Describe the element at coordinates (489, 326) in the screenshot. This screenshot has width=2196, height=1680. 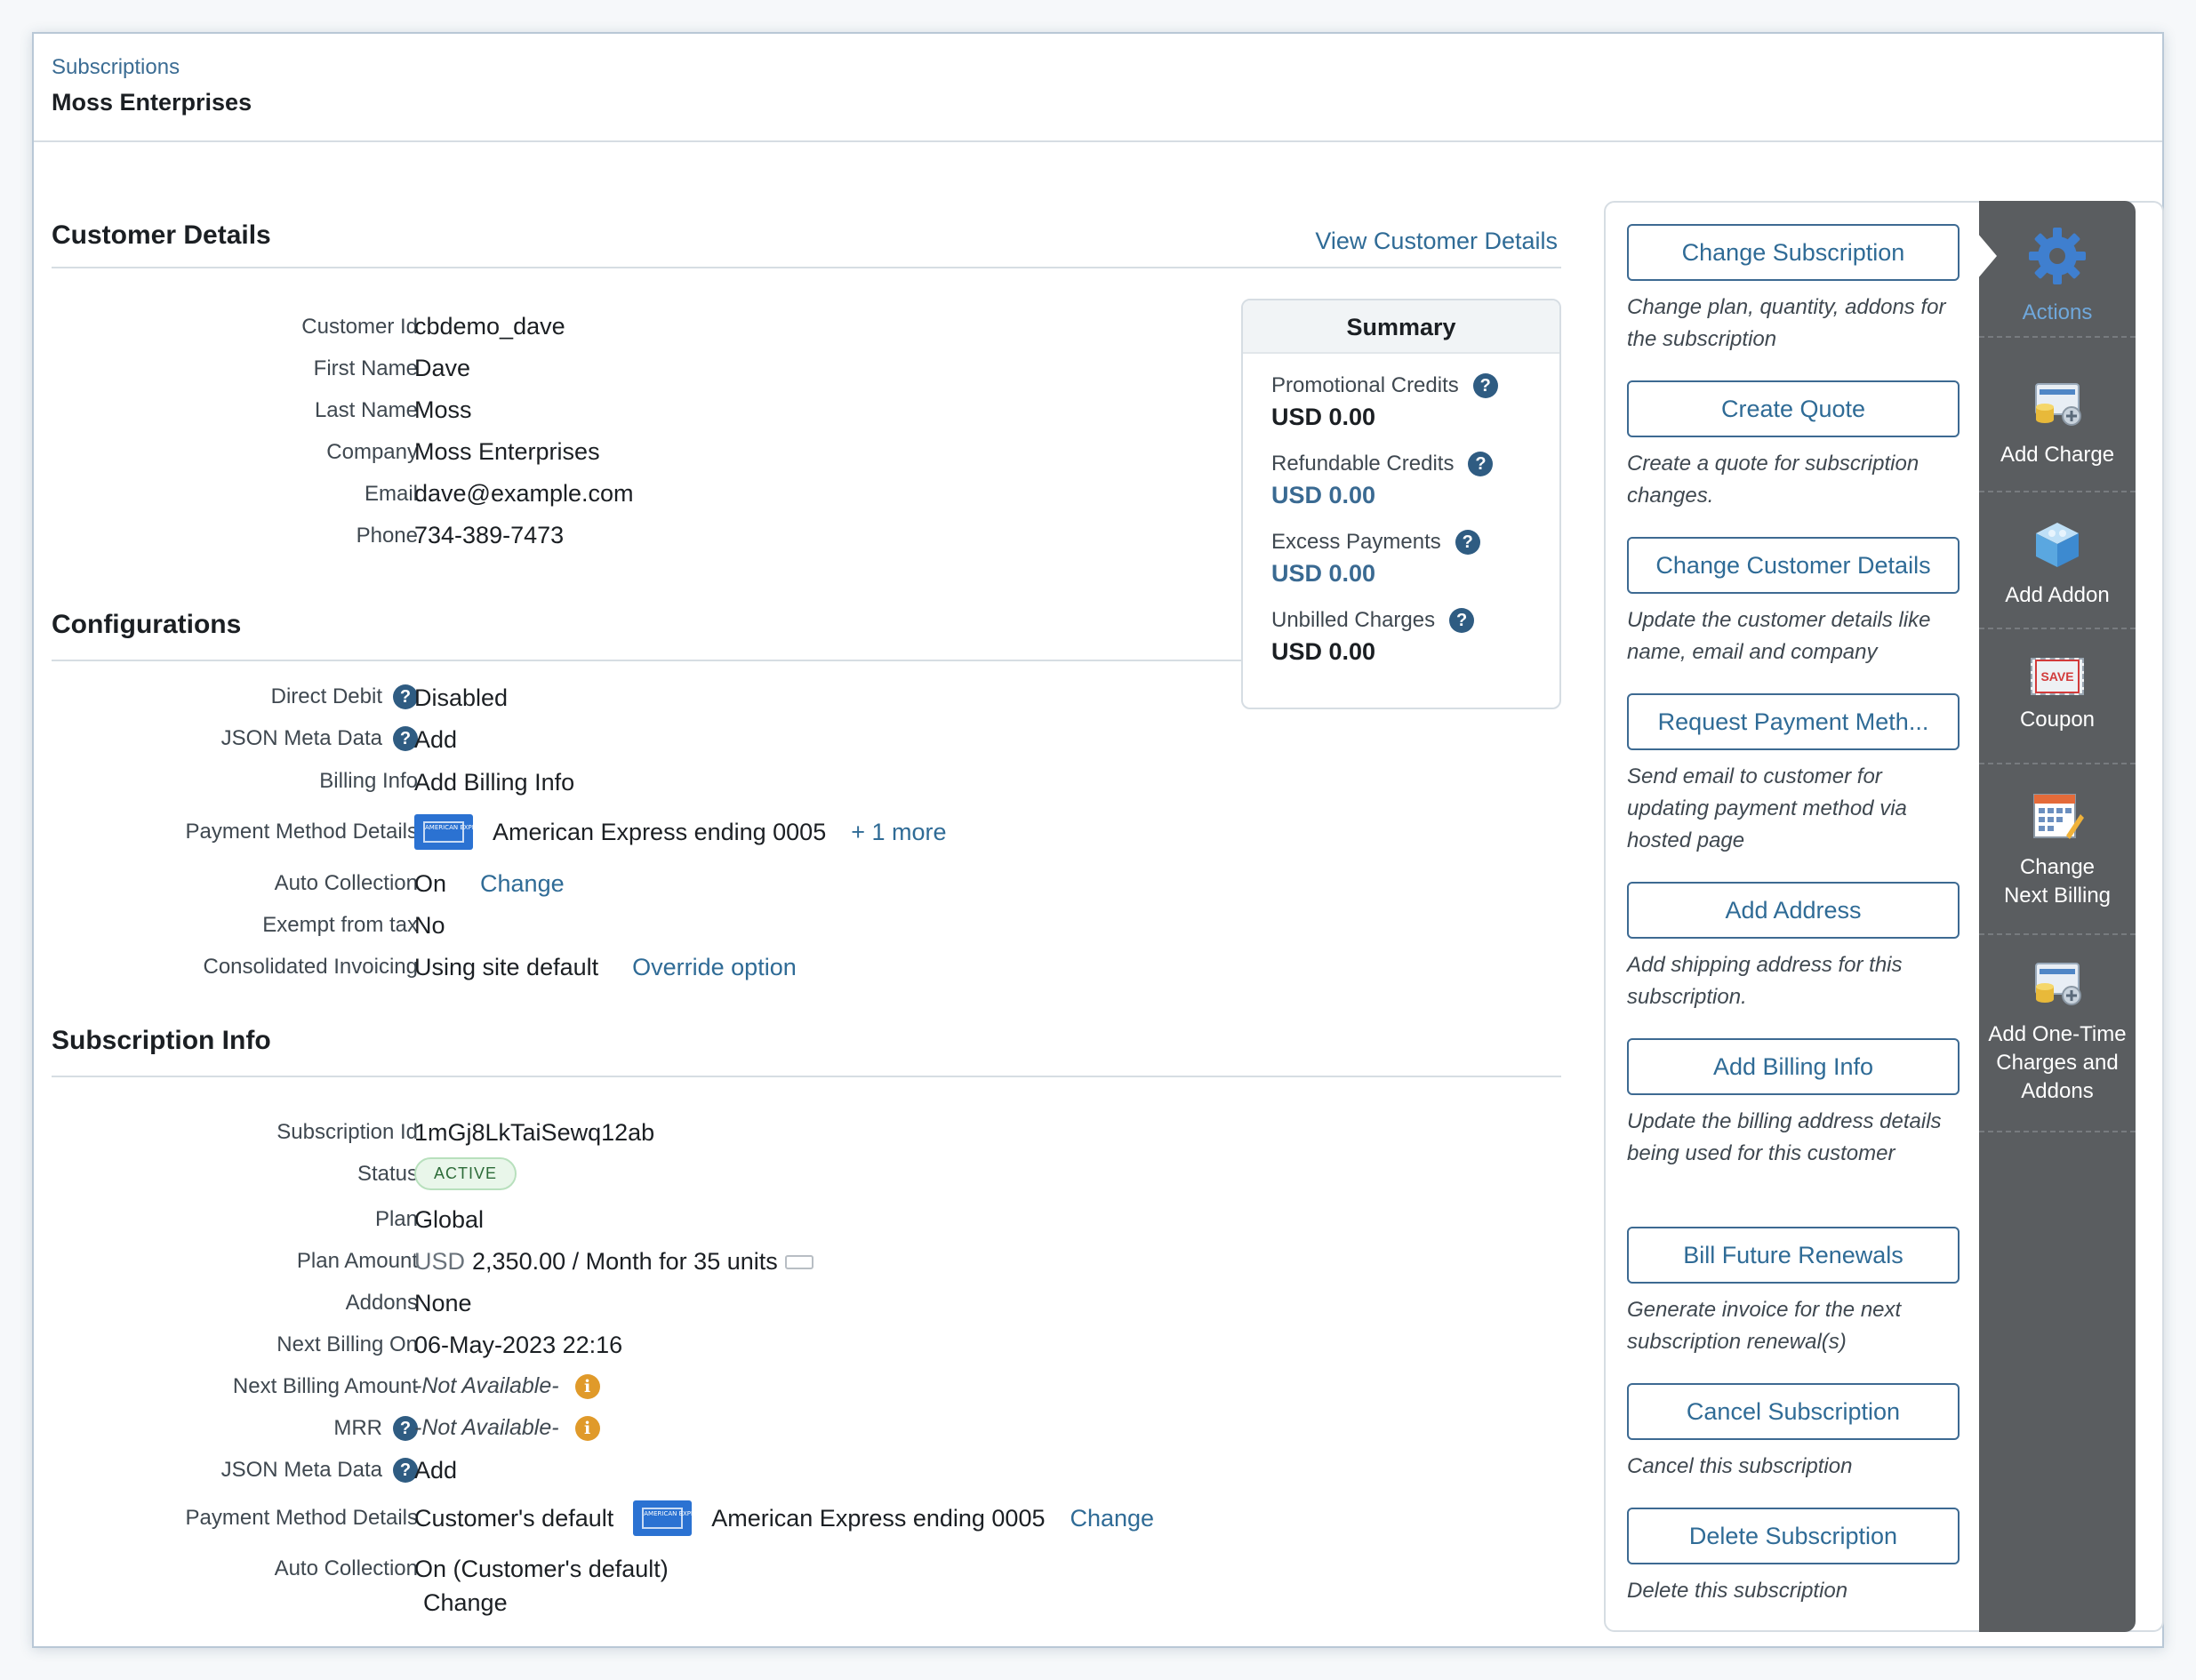
I see `customer-id-value: cbdemo_dave` at that location.